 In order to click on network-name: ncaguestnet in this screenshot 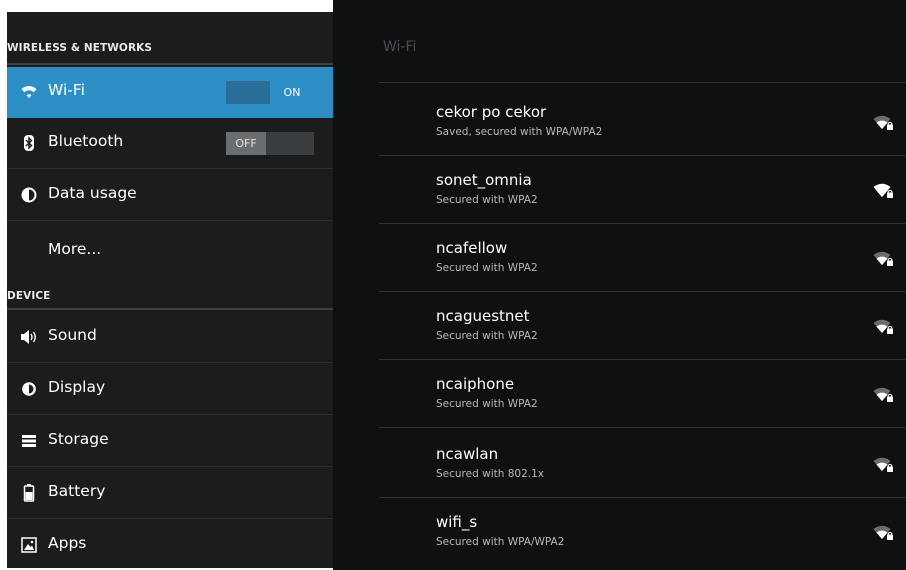, I will do `click(483, 316)`.